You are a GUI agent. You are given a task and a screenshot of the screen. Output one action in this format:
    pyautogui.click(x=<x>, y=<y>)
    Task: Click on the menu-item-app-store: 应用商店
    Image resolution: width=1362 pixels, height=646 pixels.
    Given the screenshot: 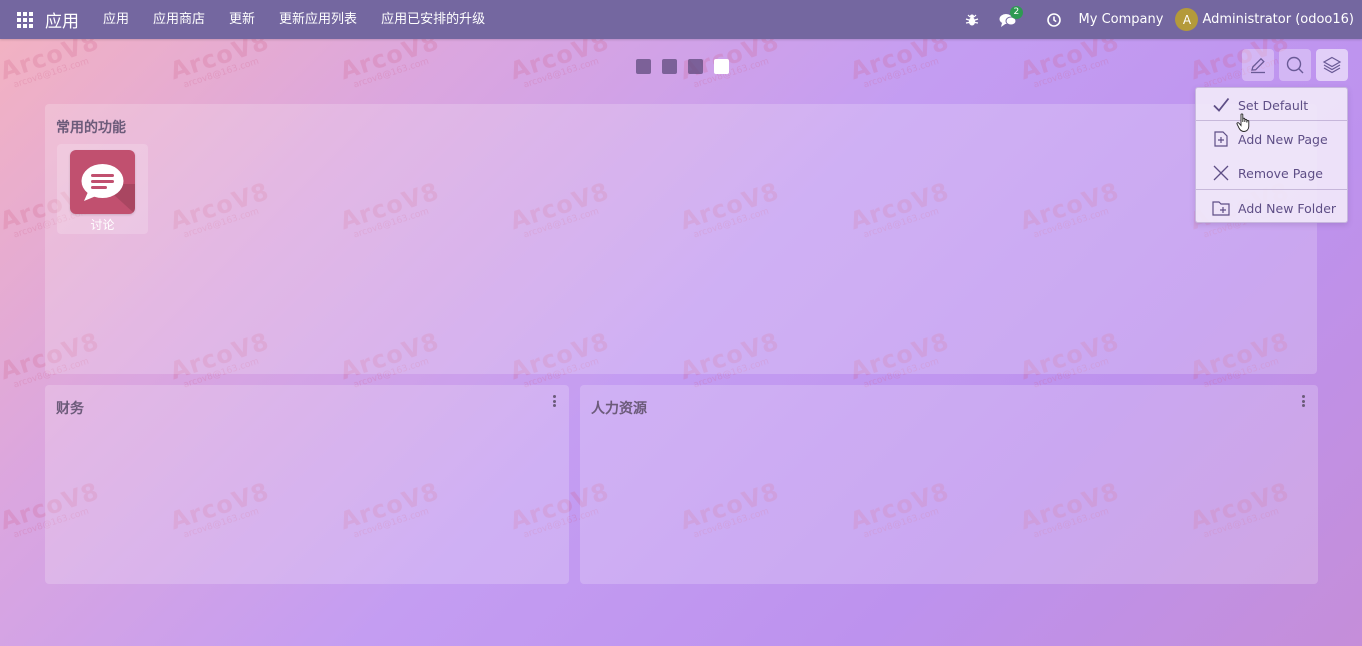 What is the action you would take?
    pyautogui.click(x=179, y=19)
    